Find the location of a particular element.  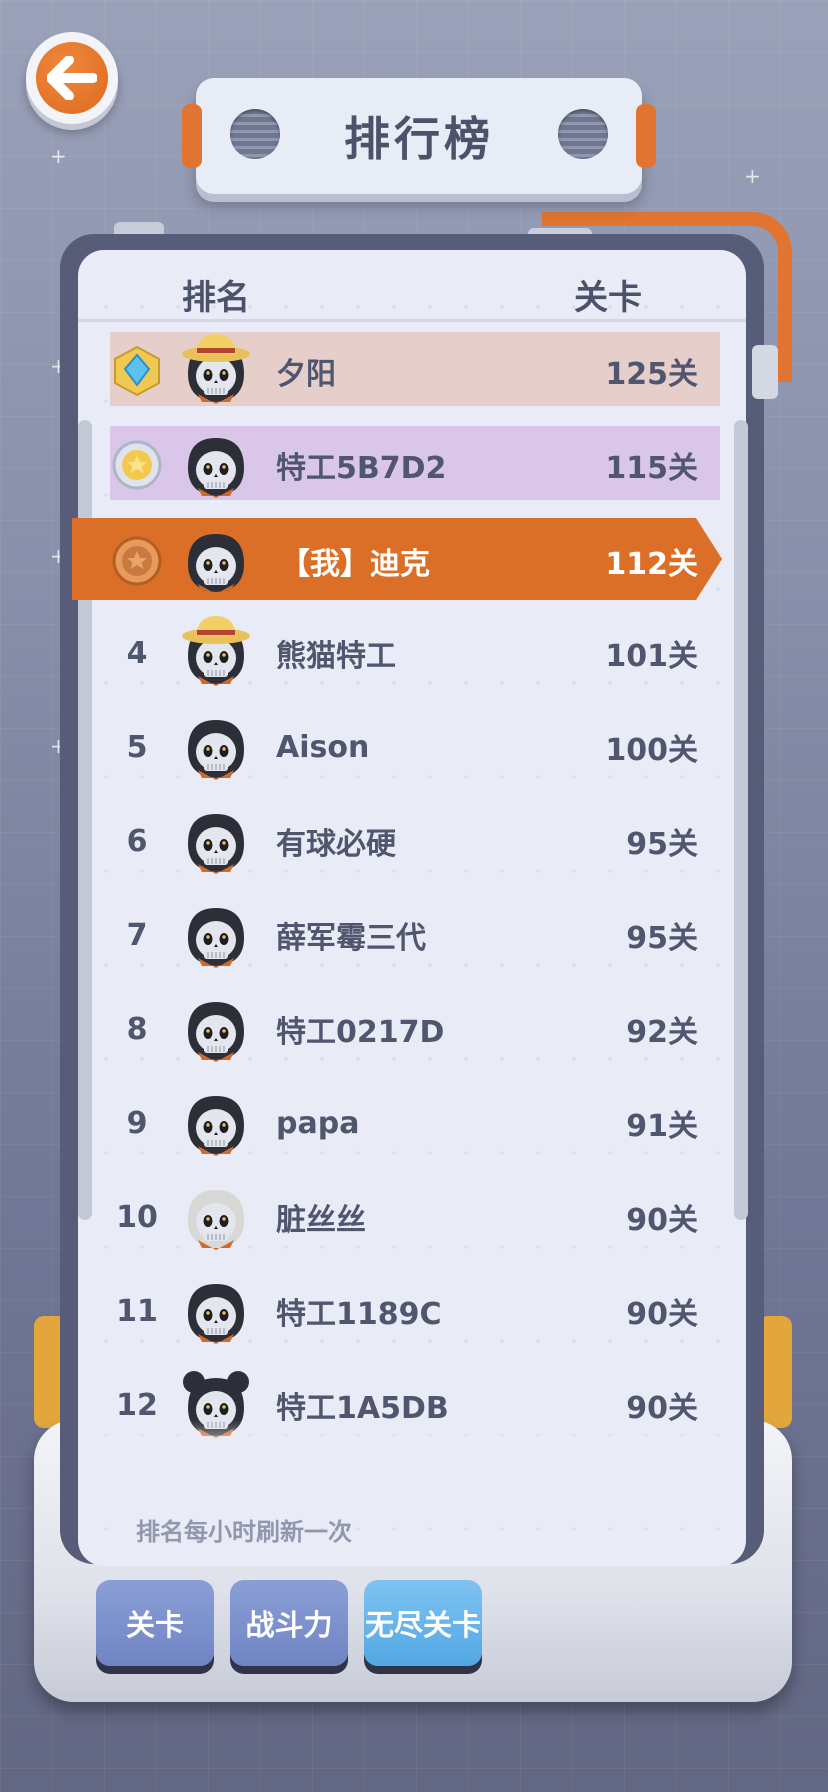

player-name: 特工0217D is located at coordinates (360, 1032).